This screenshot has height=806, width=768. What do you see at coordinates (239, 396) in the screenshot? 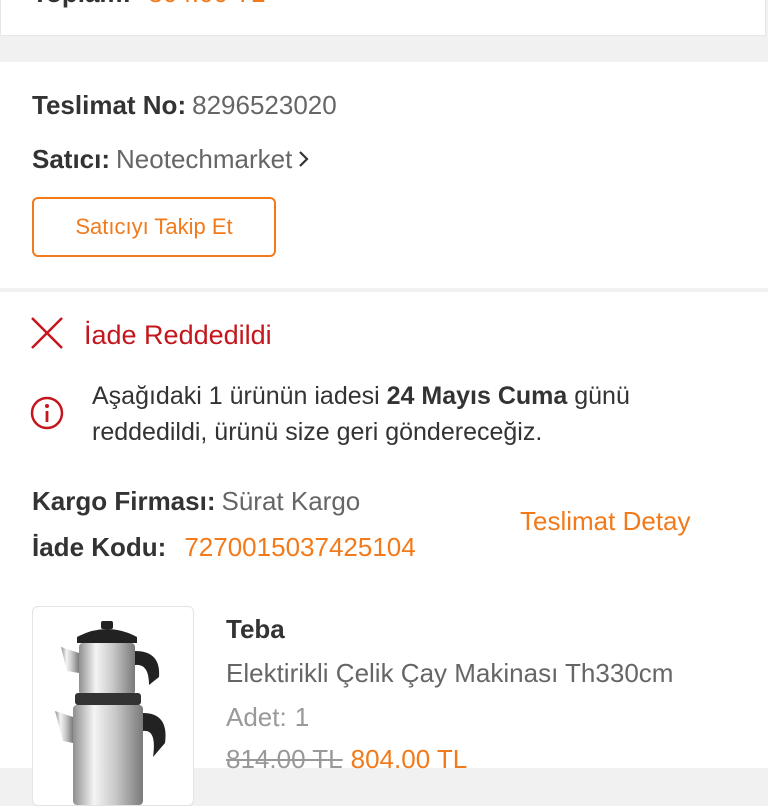
I see `info-text-part-1: Aşağıdaki 1 ürünün iadesi` at bounding box center [239, 396].